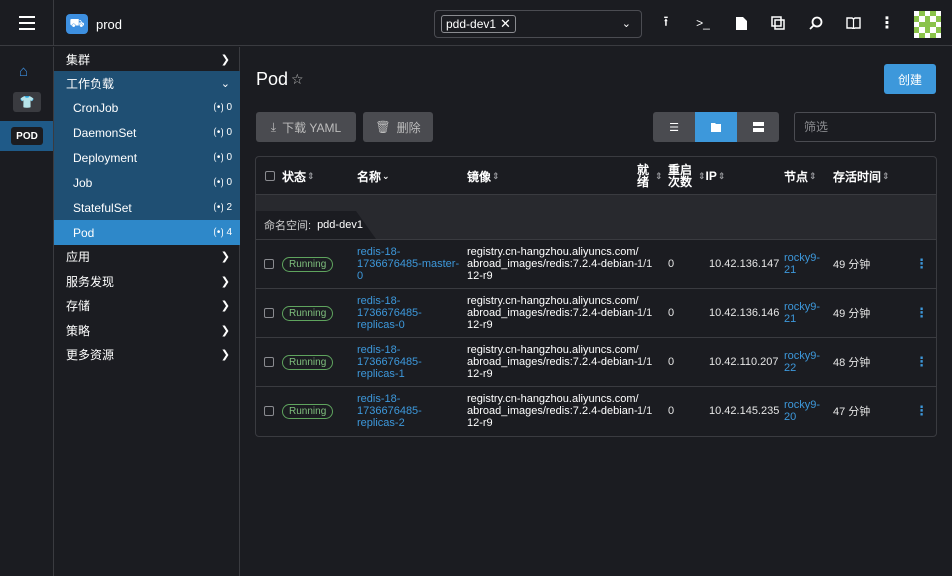  What do you see at coordinates (53, 23) in the screenshot?
I see `topbar-divider` at bounding box center [53, 23].